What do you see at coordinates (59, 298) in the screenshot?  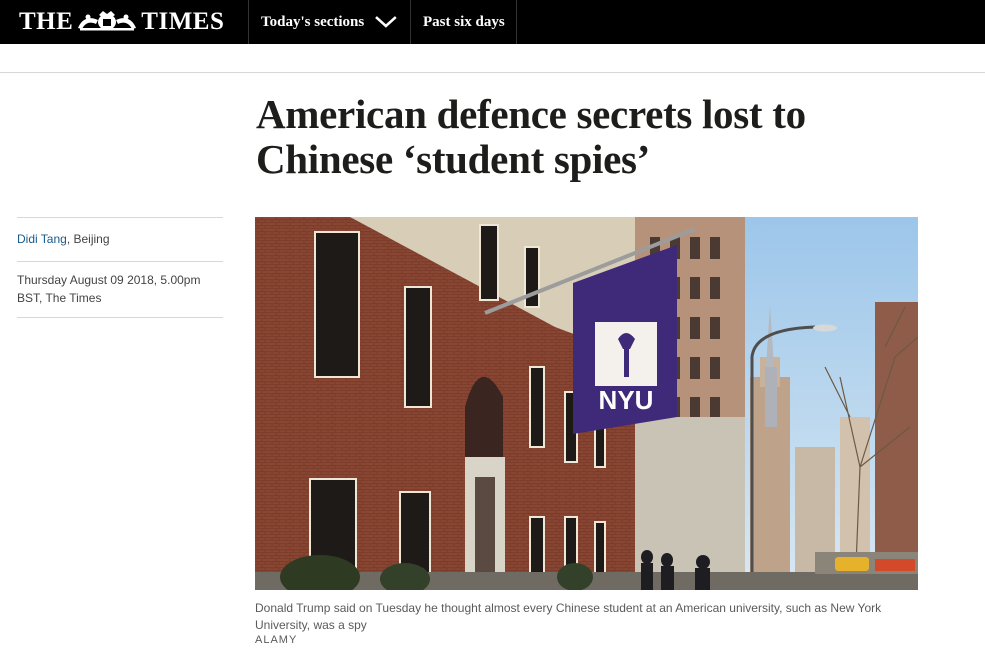 I see `date-line-2: BST, The Times` at bounding box center [59, 298].